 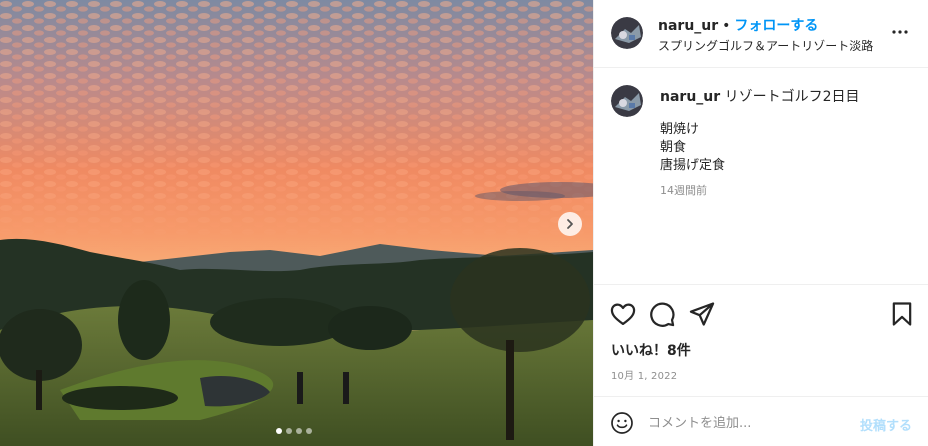 I want to click on action-bar, so click(x=761, y=314).